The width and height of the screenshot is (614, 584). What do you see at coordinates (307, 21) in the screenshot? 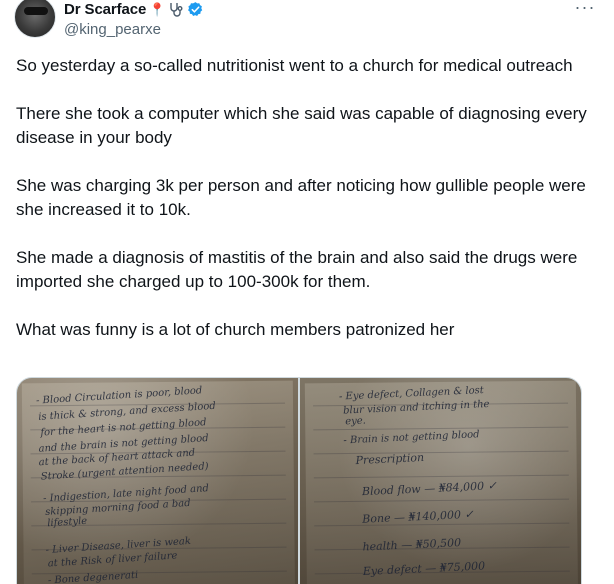
I see `tweet-header: Dr Scarface 📍 @king_pearxe ···` at bounding box center [307, 21].